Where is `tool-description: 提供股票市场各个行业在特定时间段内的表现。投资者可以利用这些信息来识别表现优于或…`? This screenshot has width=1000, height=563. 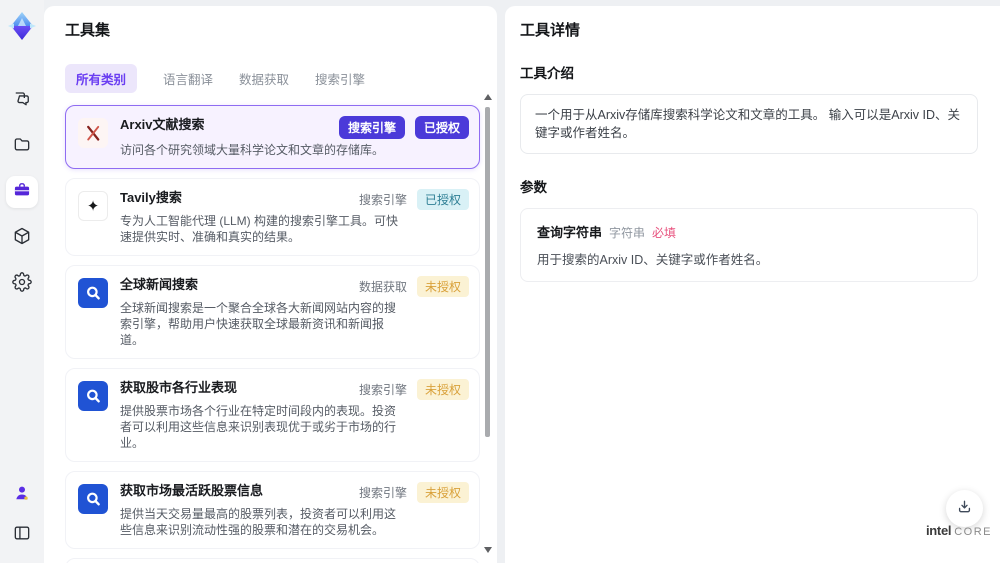
tool-description: 提供股票市场各个行业在特定时间段内的表现。投资者可以利用这些信息来识别表现优于或… is located at coordinates (258, 427).